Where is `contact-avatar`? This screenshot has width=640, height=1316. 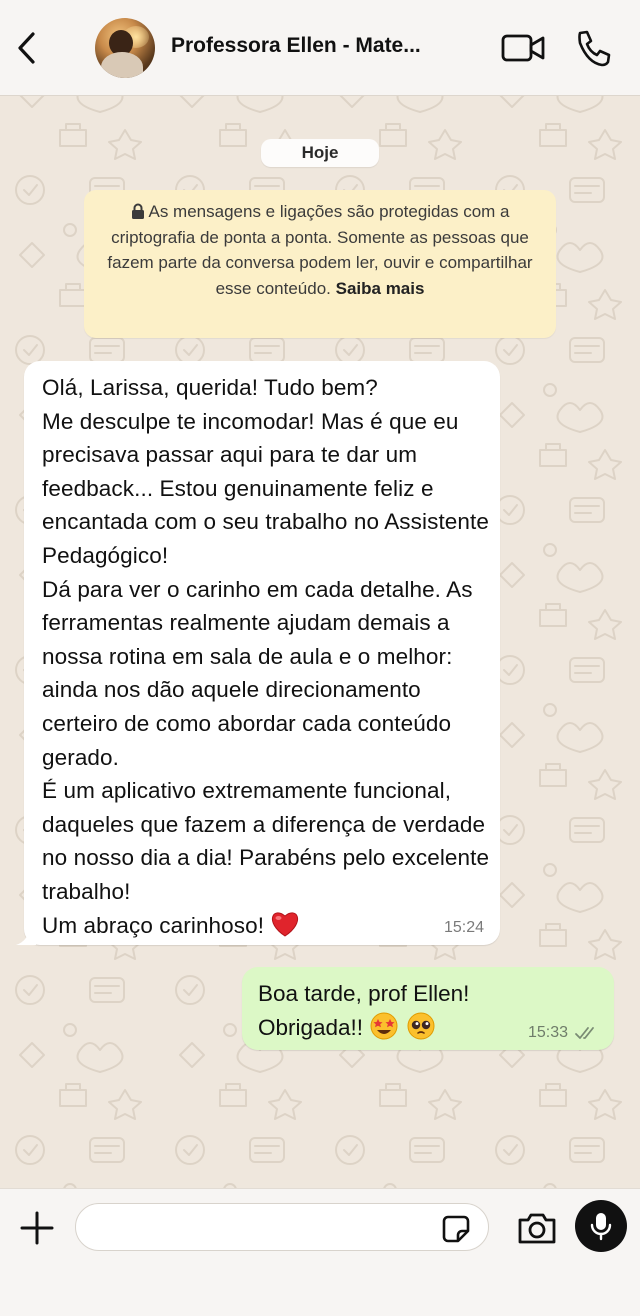 contact-avatar is located at coordinates (125, 48).